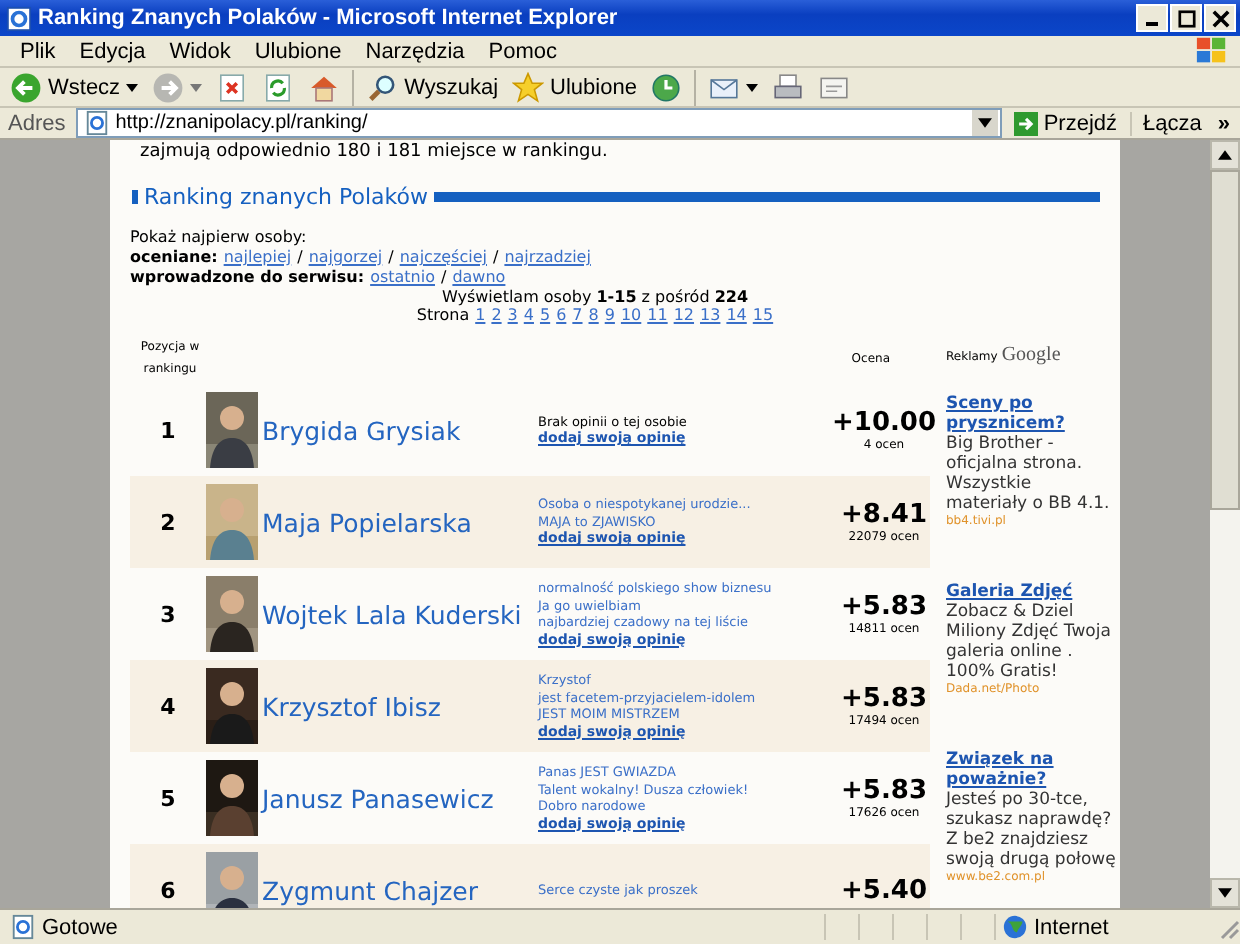 The width and height of the screenshot is (1240, 944). I want to click on sort-link: najrzadziej, so click(547, 258).